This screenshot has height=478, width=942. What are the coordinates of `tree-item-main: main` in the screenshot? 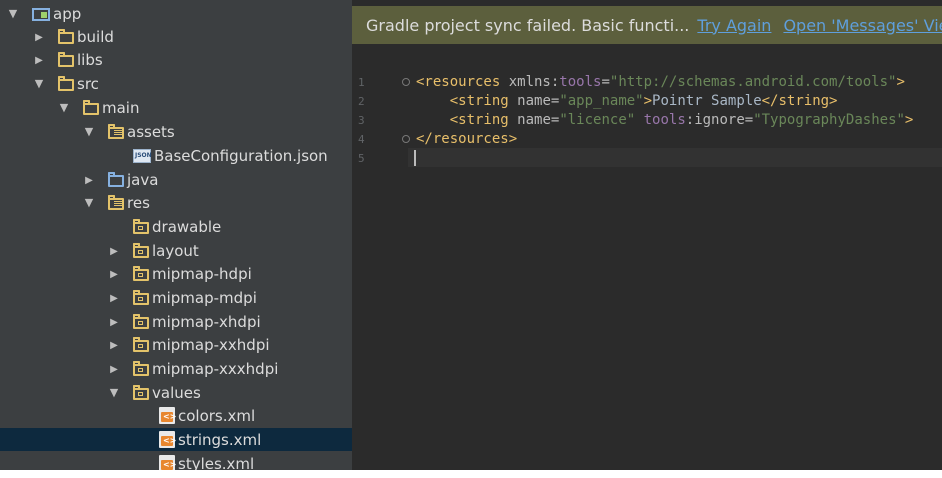 It's located at (176, 107).